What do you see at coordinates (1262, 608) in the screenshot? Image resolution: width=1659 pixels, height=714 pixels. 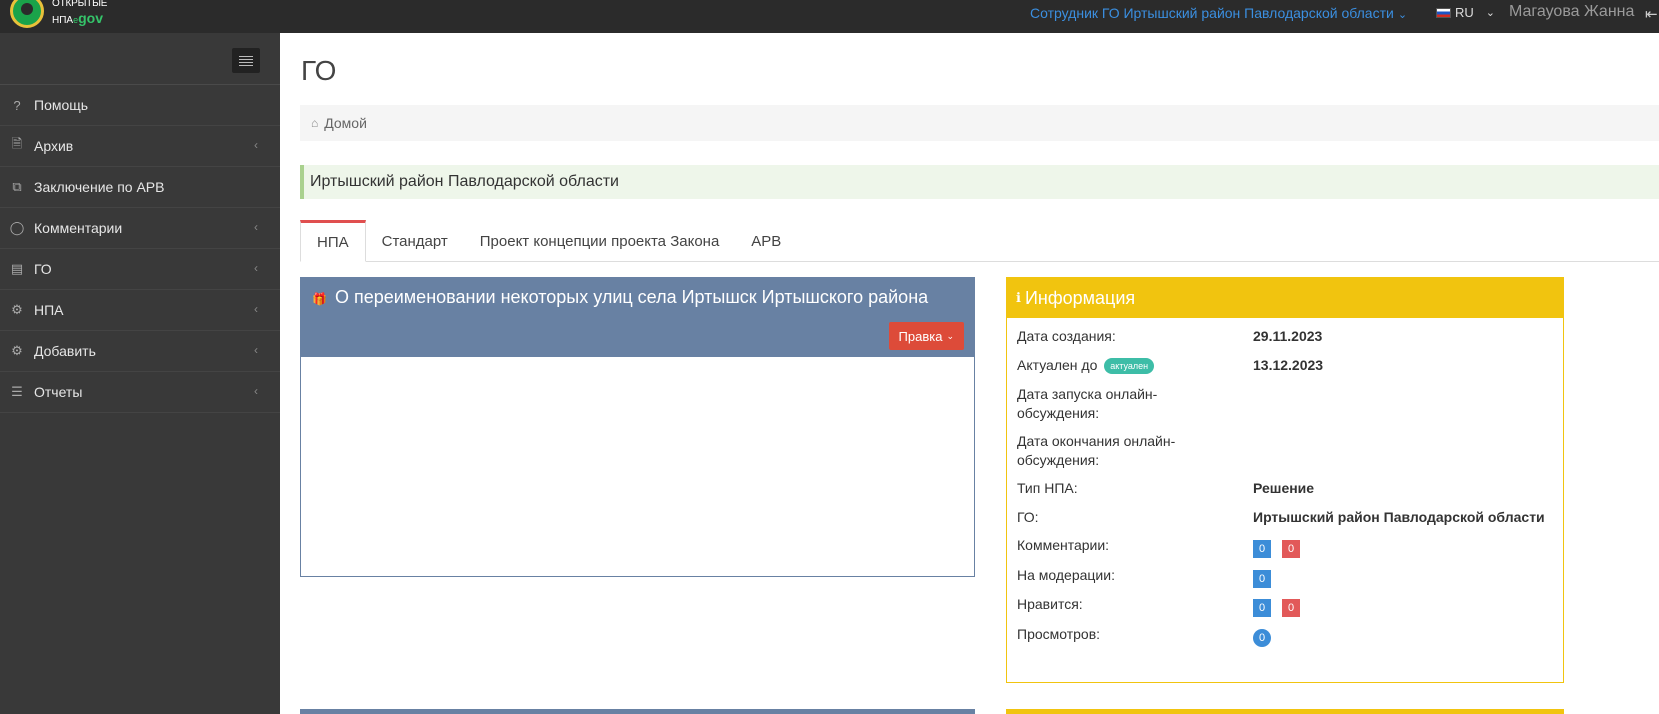 I see `likes-count-badge: 0` at bounding box center [1262, 608].